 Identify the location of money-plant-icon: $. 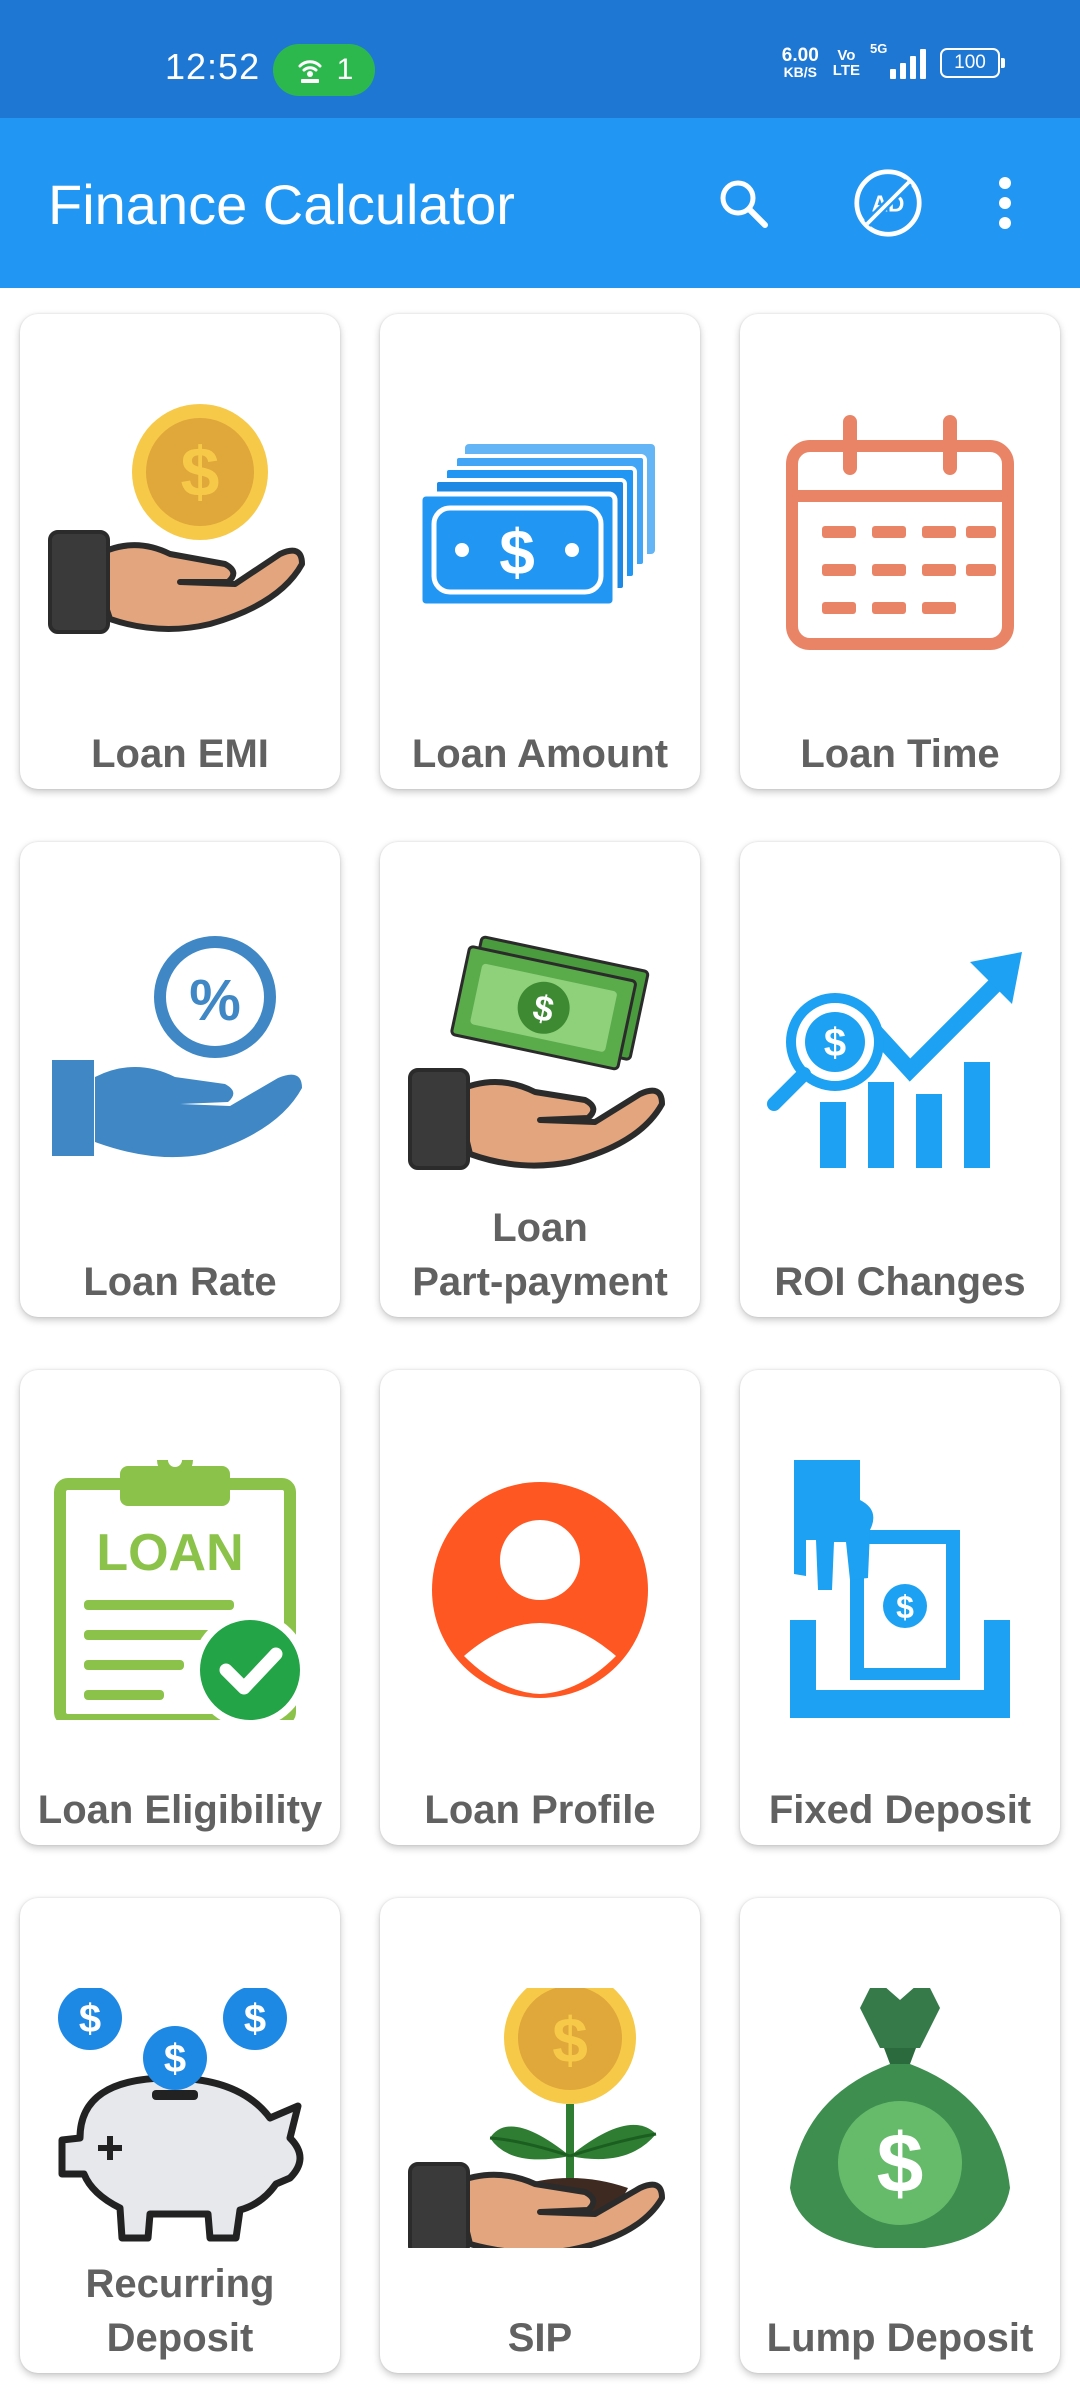
(540, 2118).